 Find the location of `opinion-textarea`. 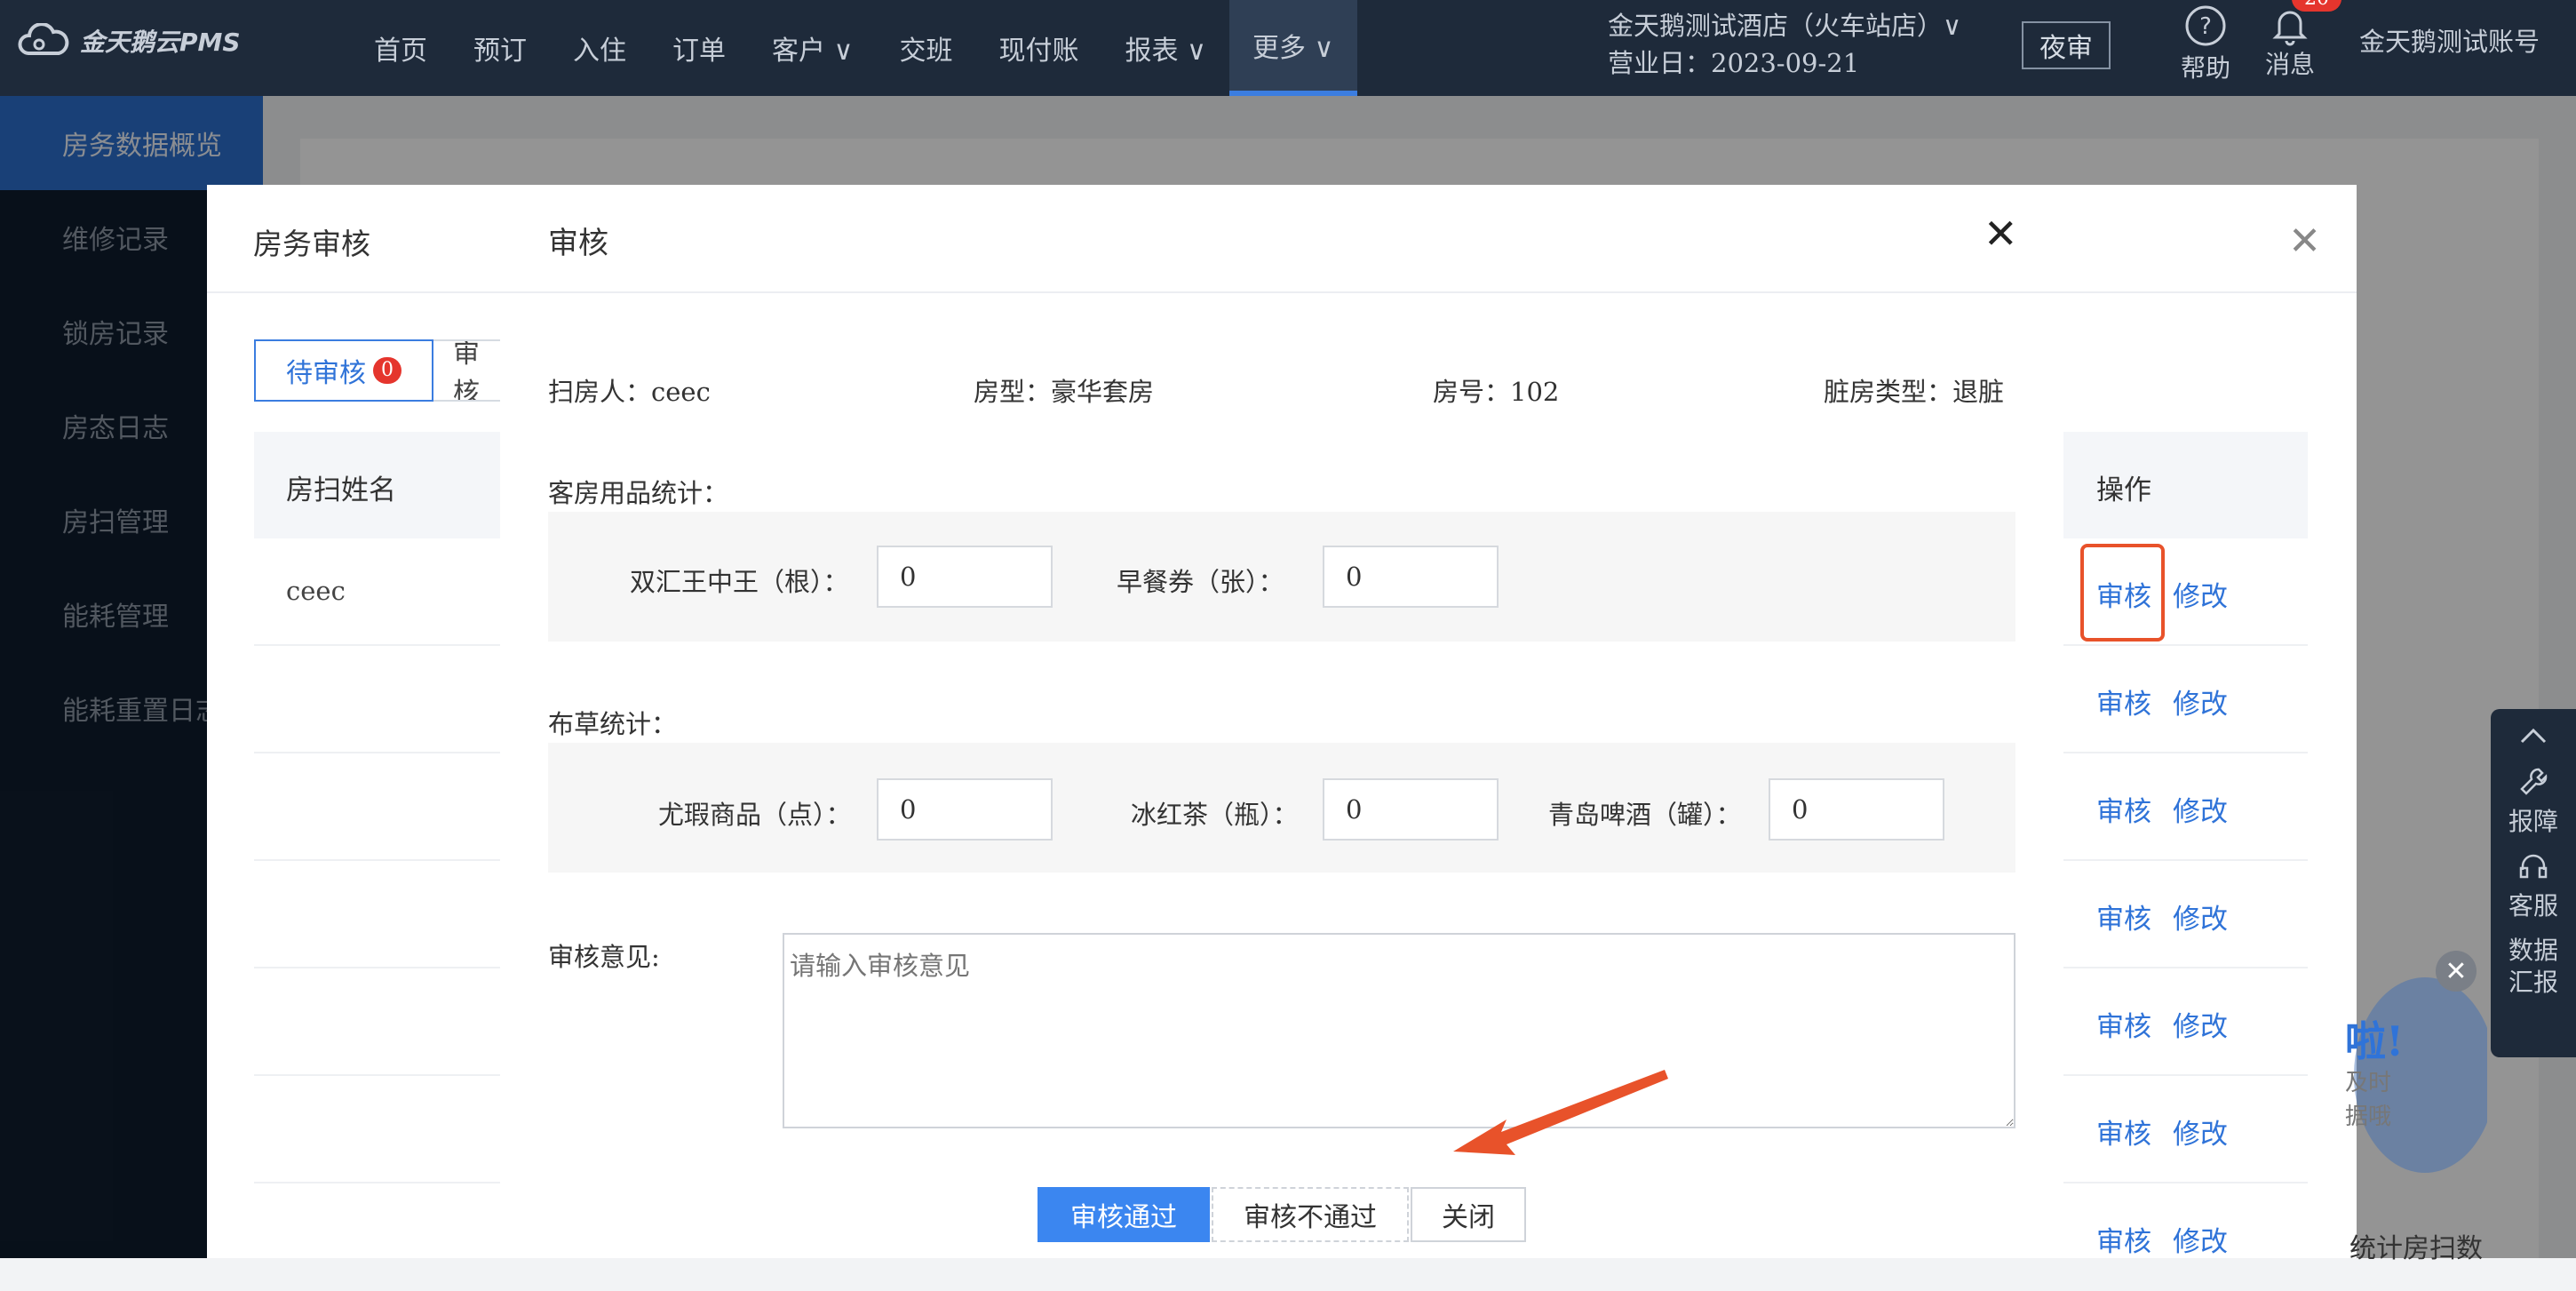

opinion-textarea is located at coordinates (1399, 1030).